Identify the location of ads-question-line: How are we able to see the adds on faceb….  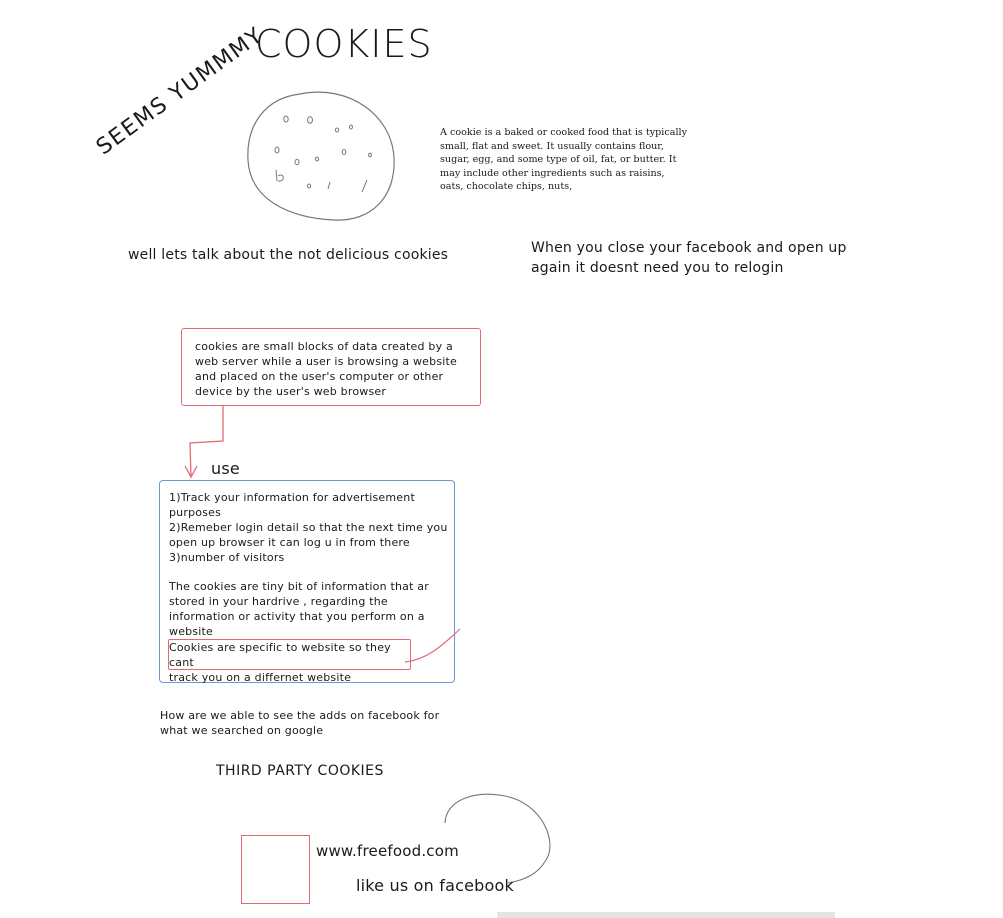
(300, 715).